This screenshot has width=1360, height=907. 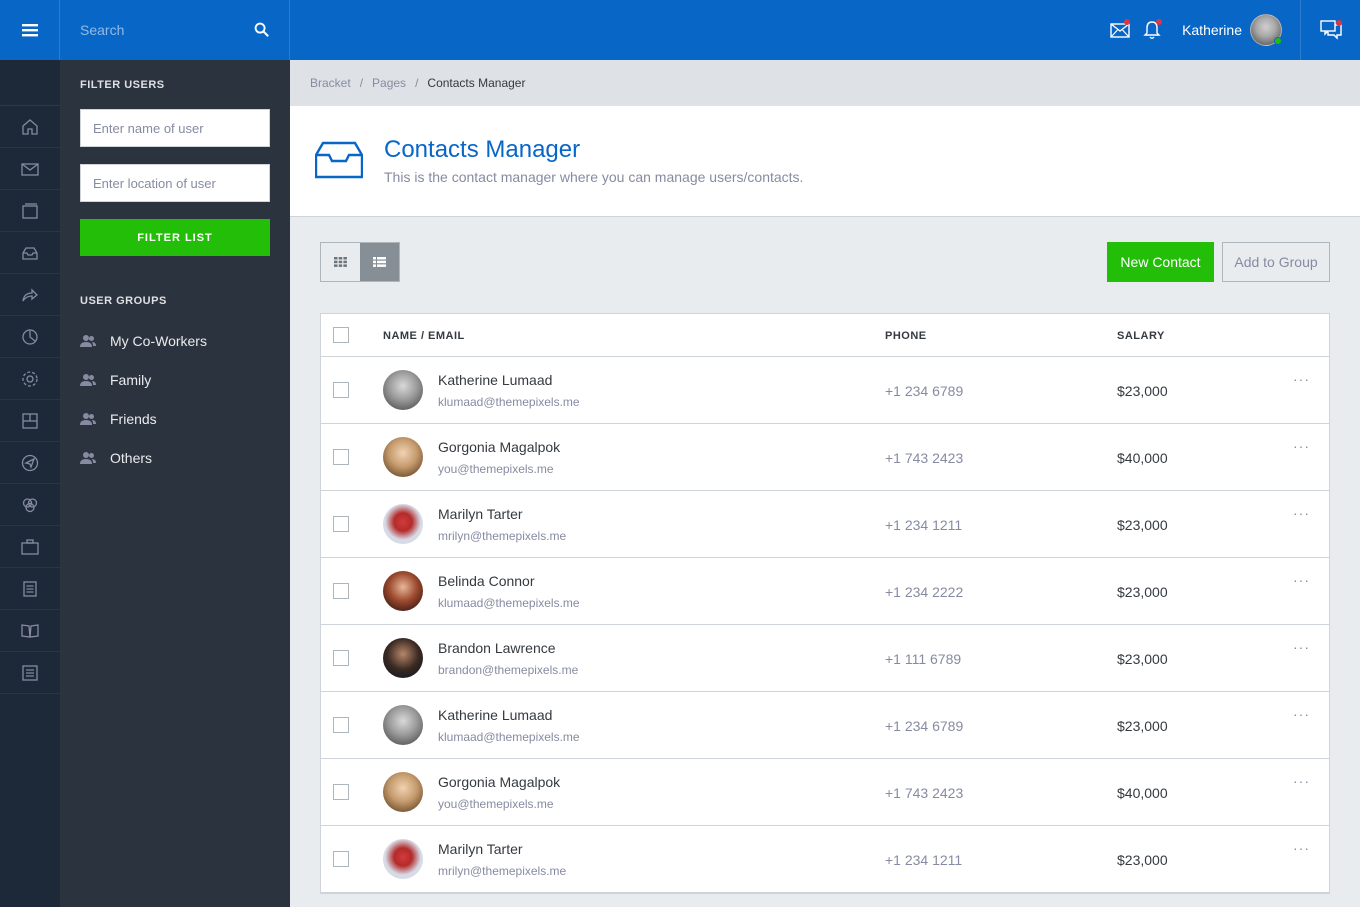 I want to click on search-box, so click(x=175, y=30).